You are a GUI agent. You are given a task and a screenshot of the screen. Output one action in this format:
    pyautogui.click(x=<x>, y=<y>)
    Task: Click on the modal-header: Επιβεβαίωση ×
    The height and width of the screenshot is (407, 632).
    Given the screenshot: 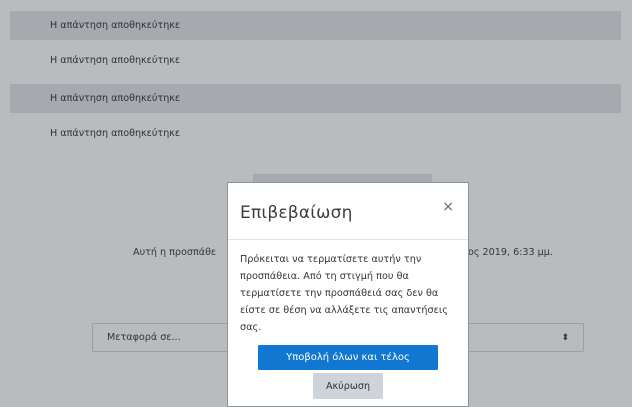 What is the action you would take?
    pyautogui.click(x=348, y=211)
    